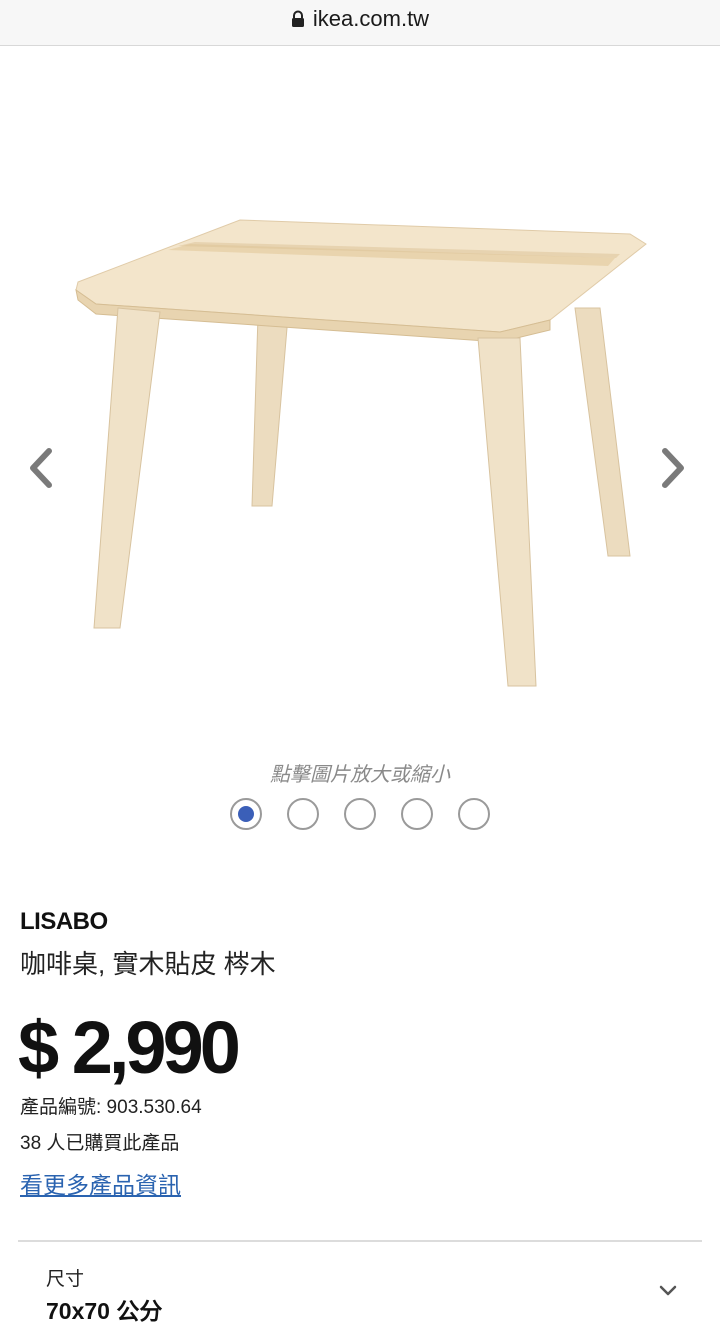 Image resolution: width=720 pixels, height=1334 pixels. I want to click on article-number: 產品編號: 903.530.64, so click(111, 1107).